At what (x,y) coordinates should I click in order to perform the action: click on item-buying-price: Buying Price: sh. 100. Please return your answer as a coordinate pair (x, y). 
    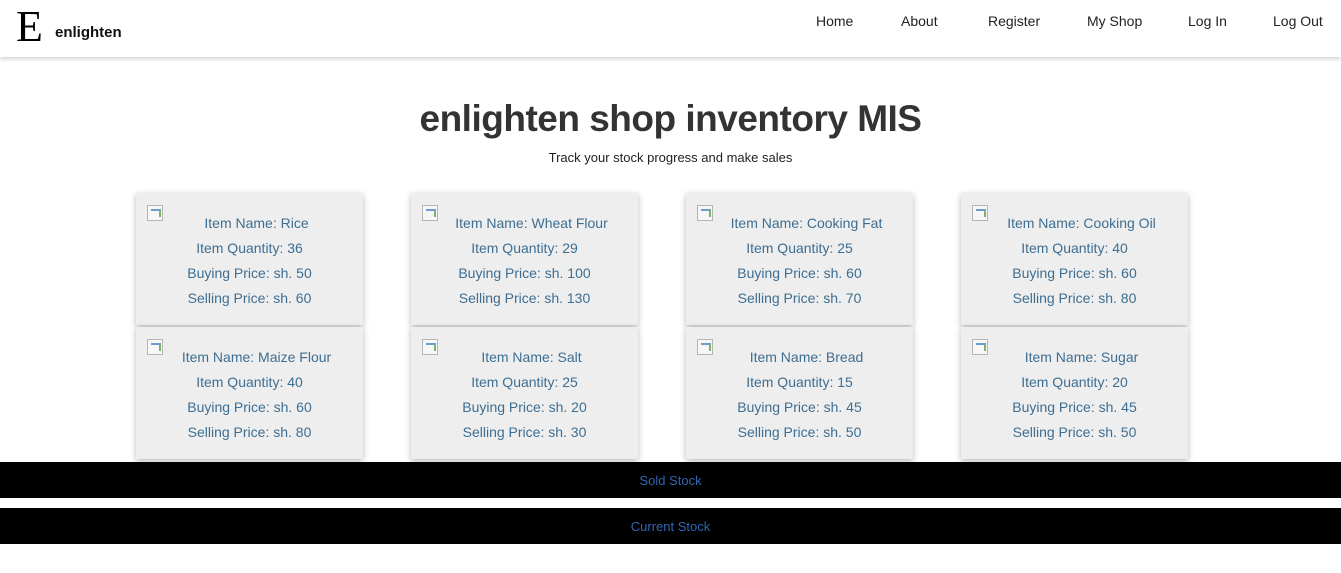
    Looking at the image, I should click on (524, 273).